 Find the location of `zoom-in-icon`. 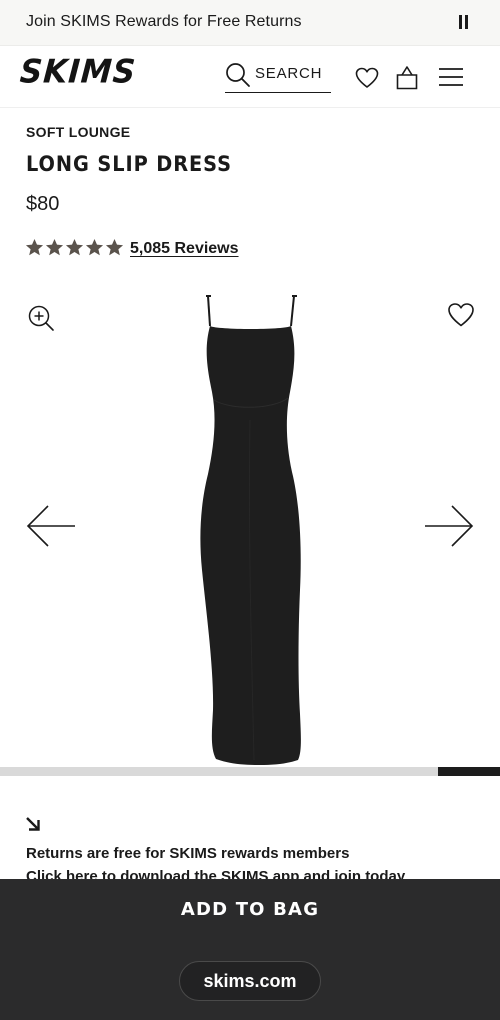

zoom-in-icon is located at coordinates (41, 318).